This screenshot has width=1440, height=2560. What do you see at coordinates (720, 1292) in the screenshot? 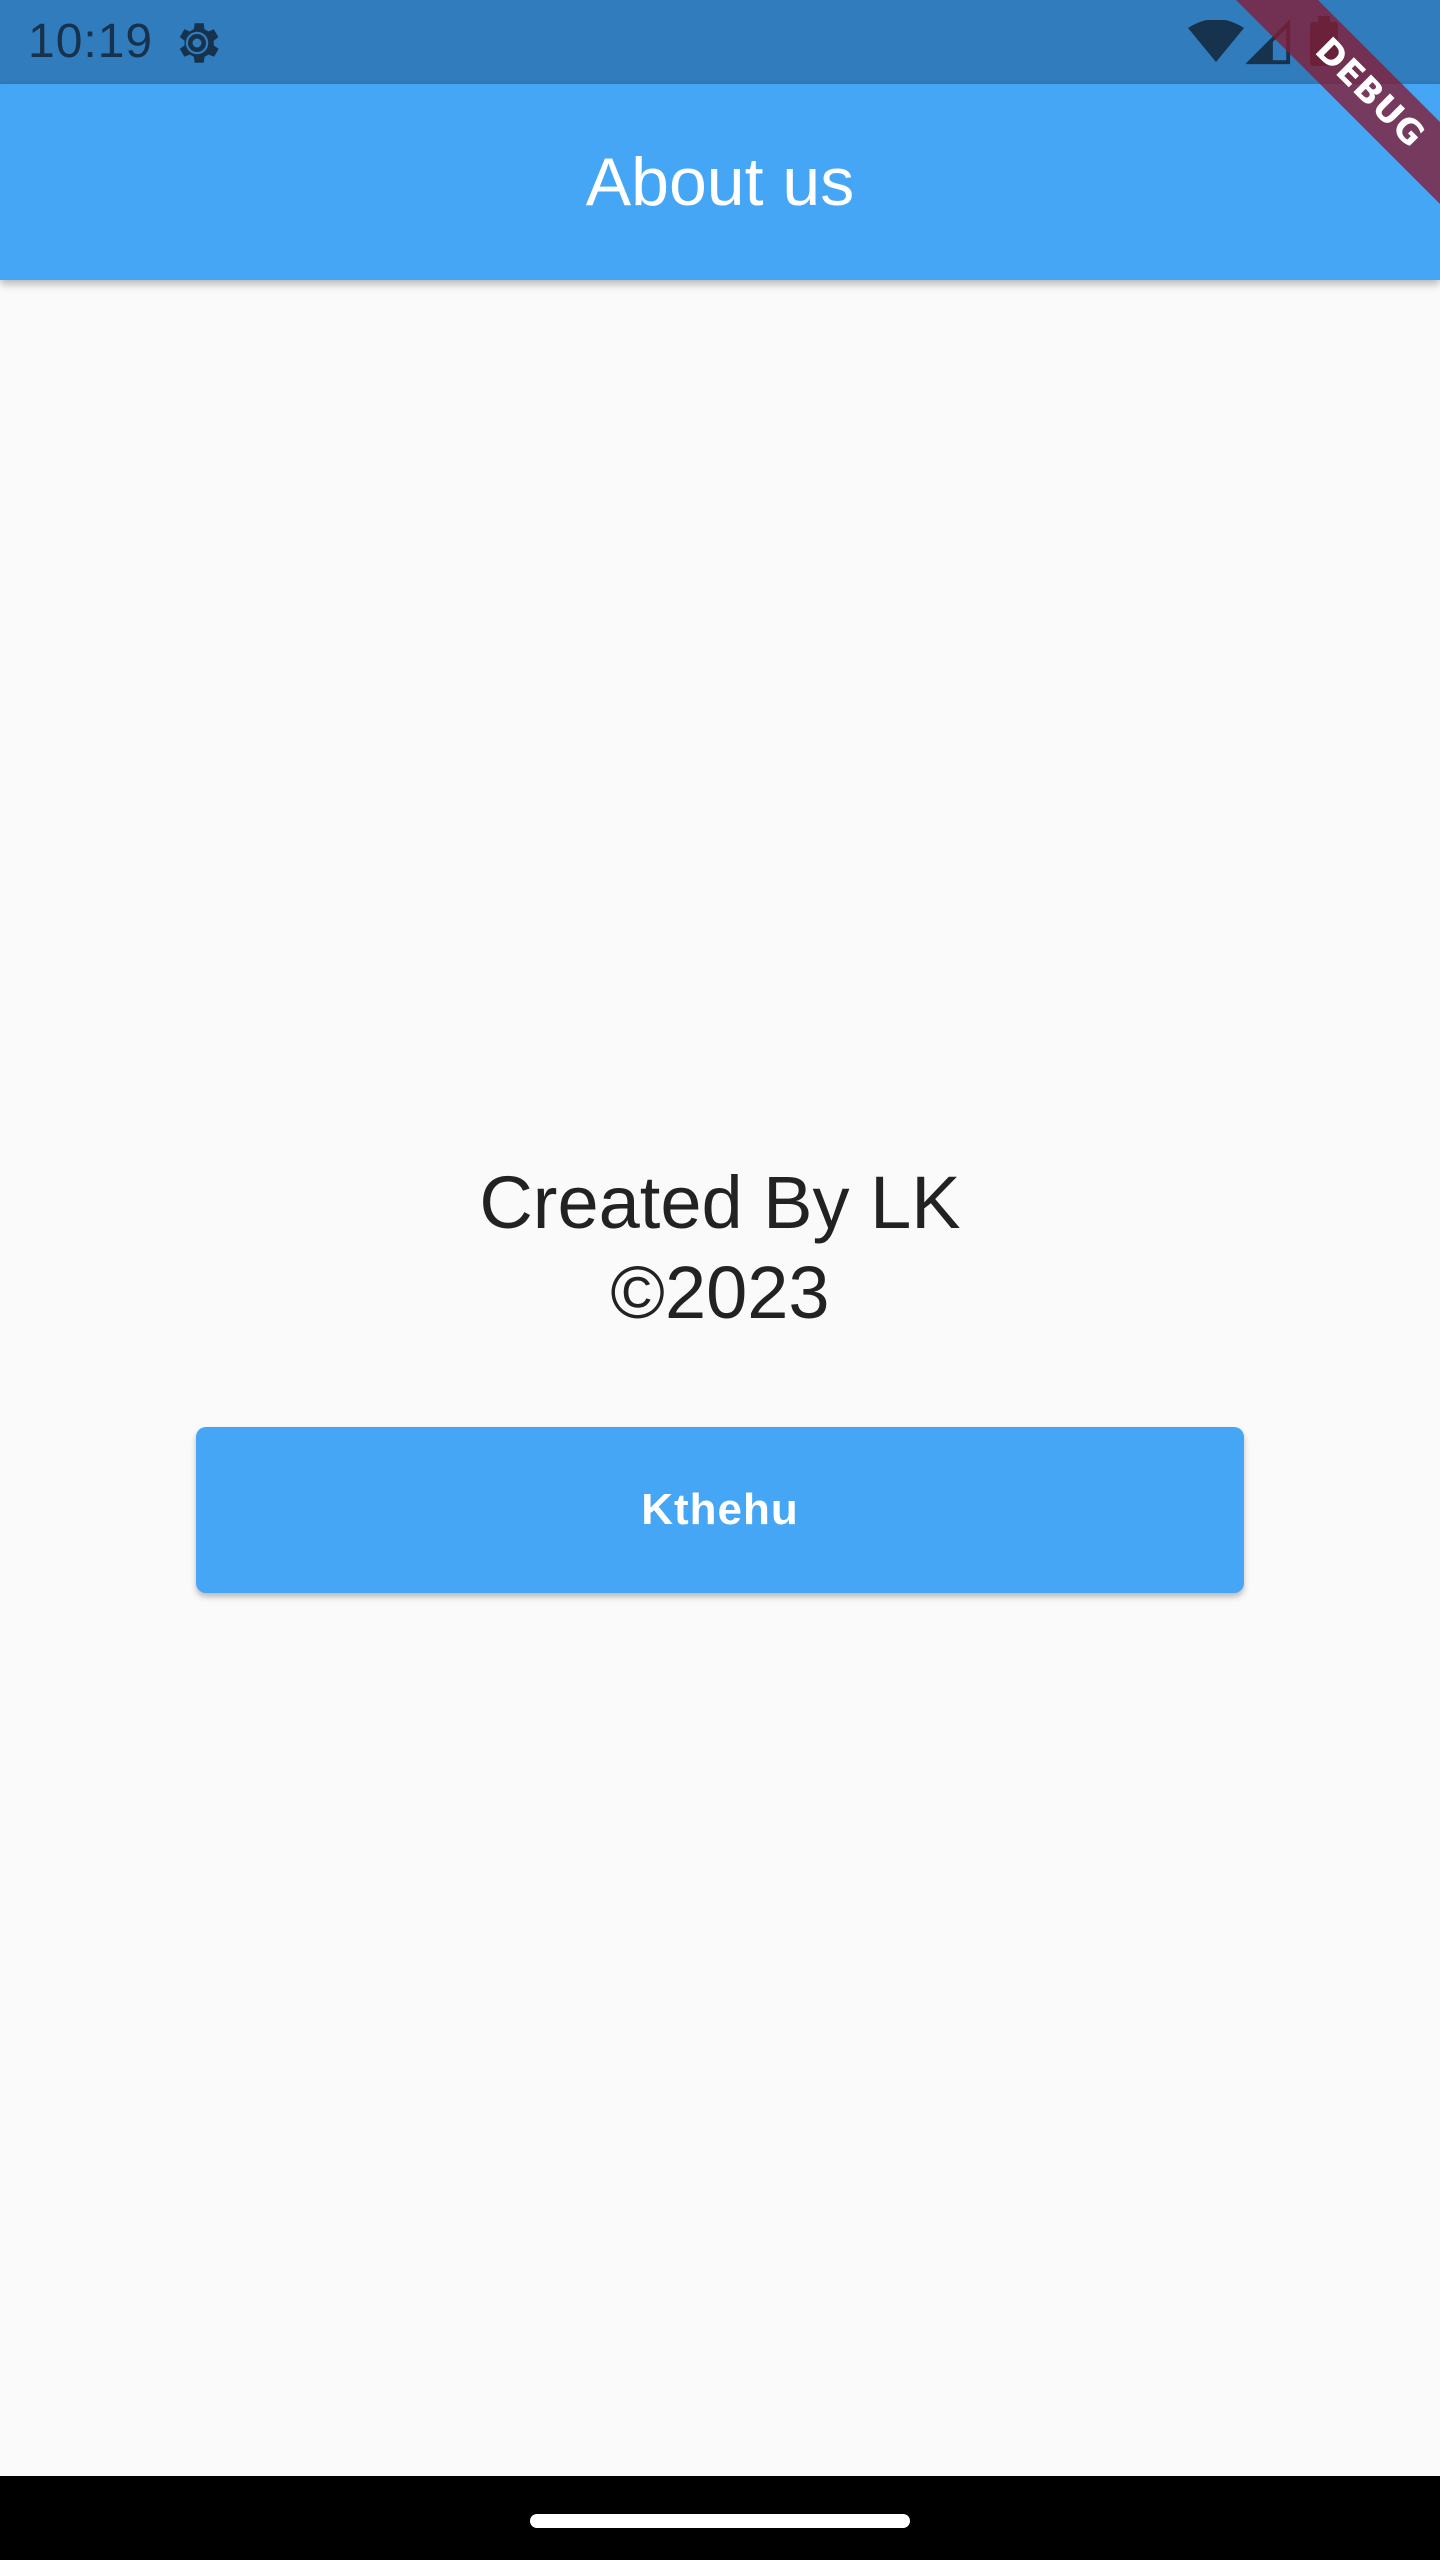
I see `copyright-line: ©2023` at bounding box center [720, 1292].